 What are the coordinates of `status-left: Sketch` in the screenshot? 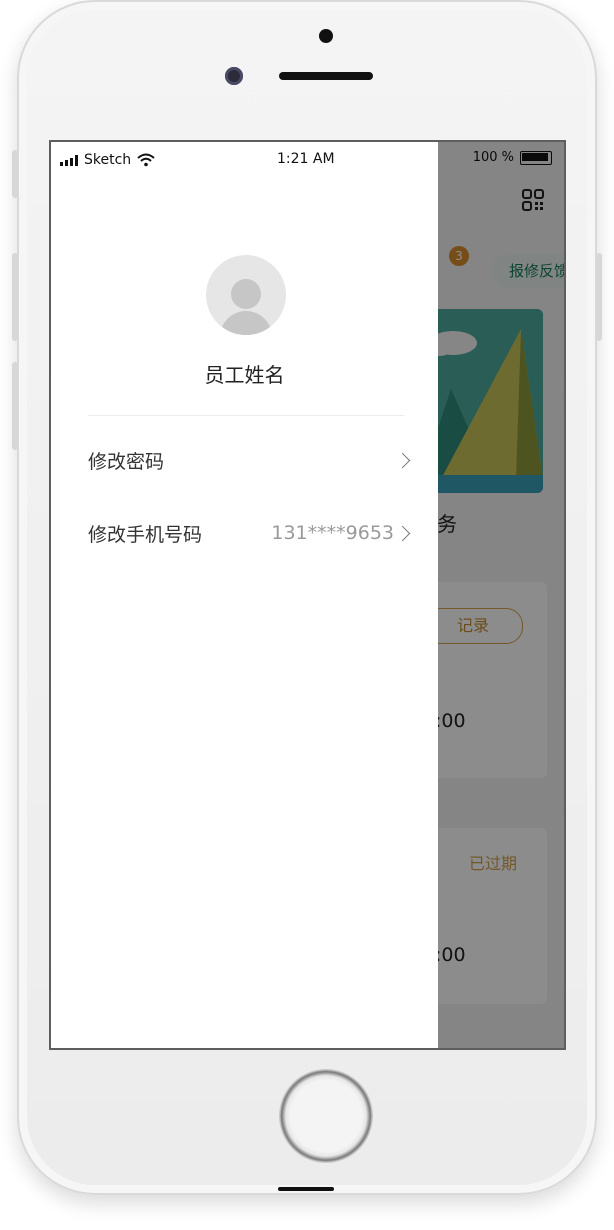 It's located at (107, 160).